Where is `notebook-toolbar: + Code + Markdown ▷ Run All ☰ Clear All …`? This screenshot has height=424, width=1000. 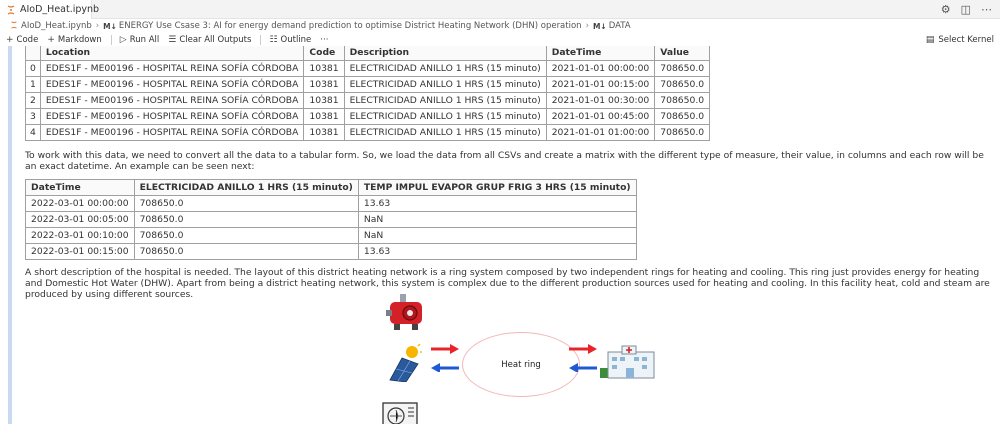 notebook-toolbar: + Code + Markdown ▷ Run All ☰ Clear All … is located at coordinates (500, 39).